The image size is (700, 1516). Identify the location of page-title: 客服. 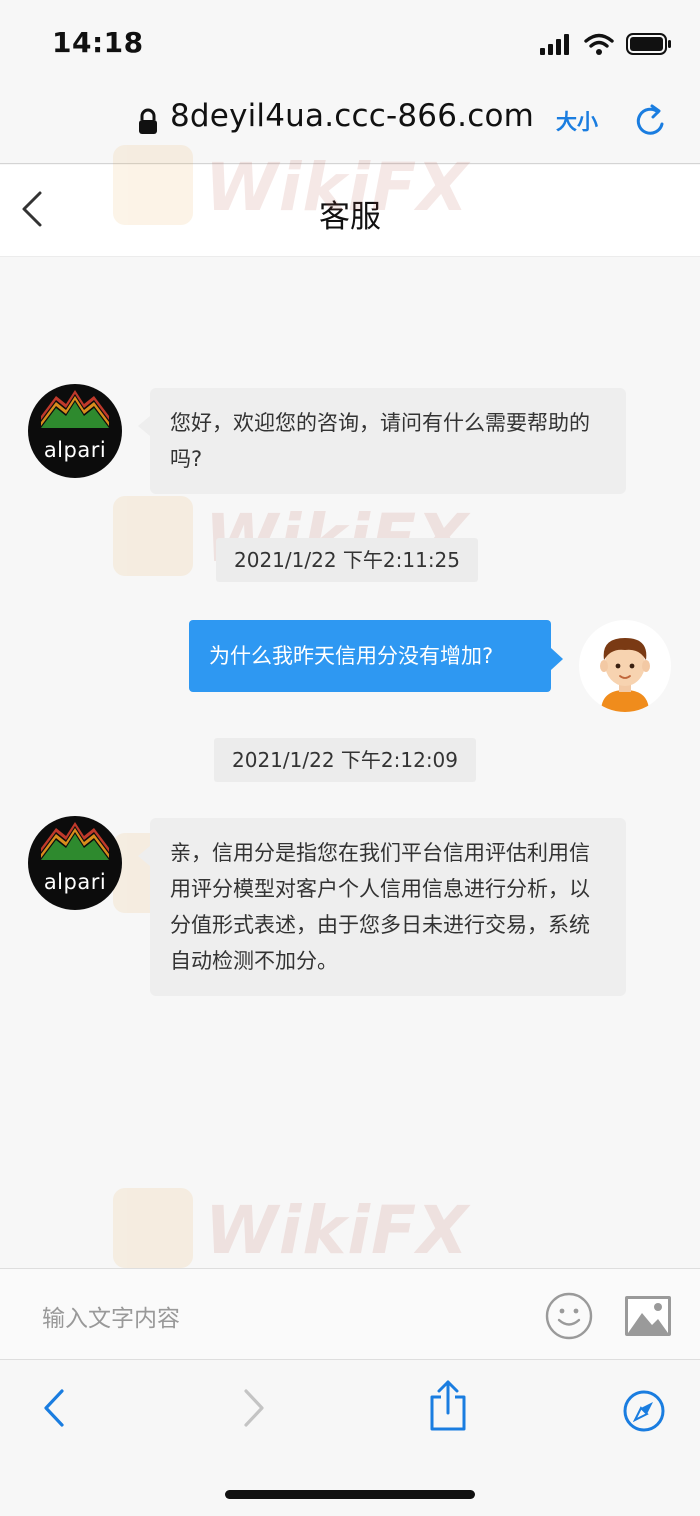
(350, 217).